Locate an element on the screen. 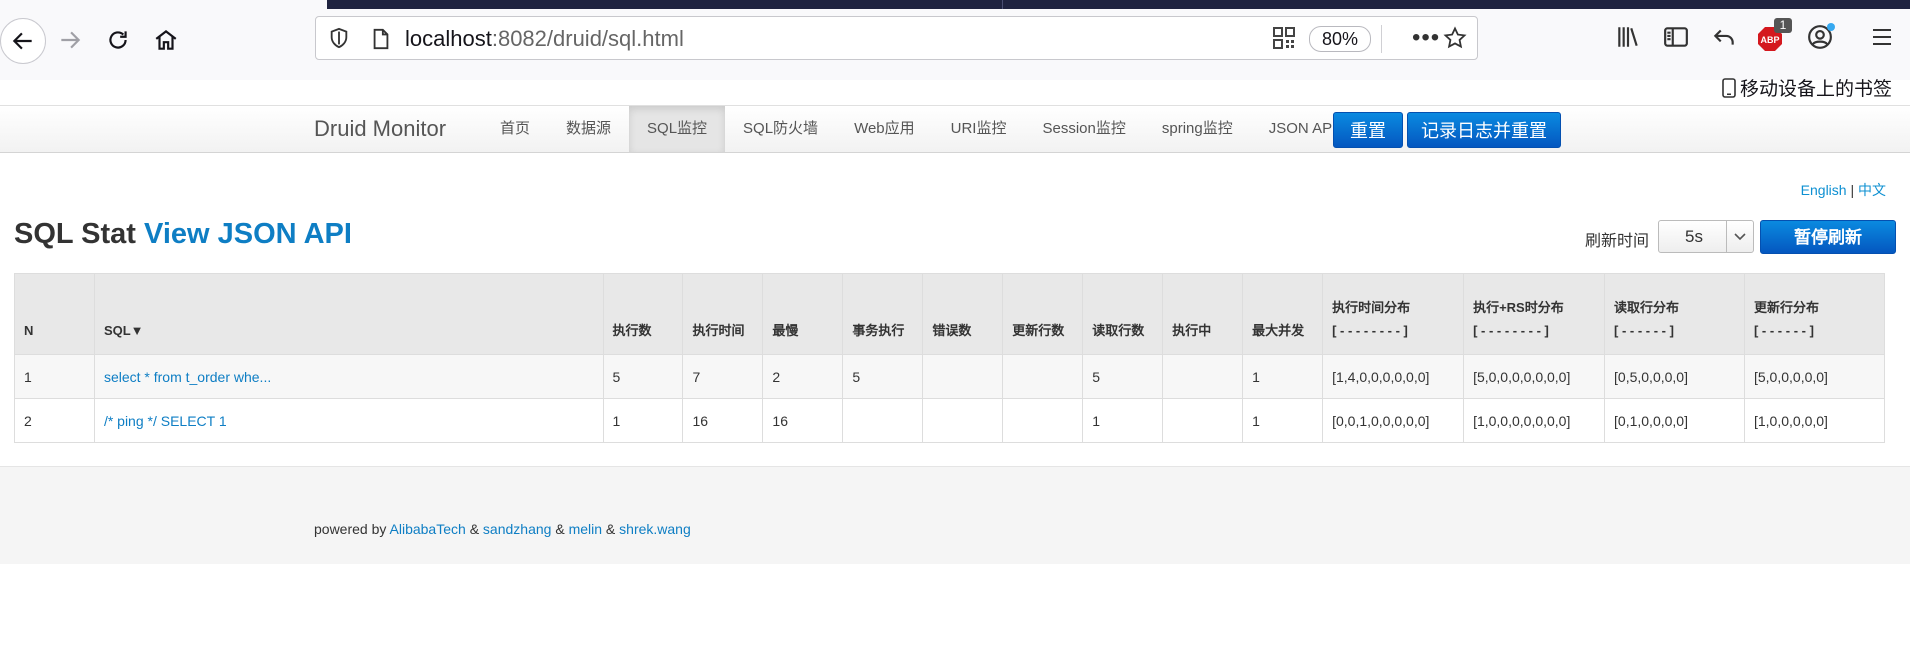  col-header-n: N is located at coordinates (54, 314).